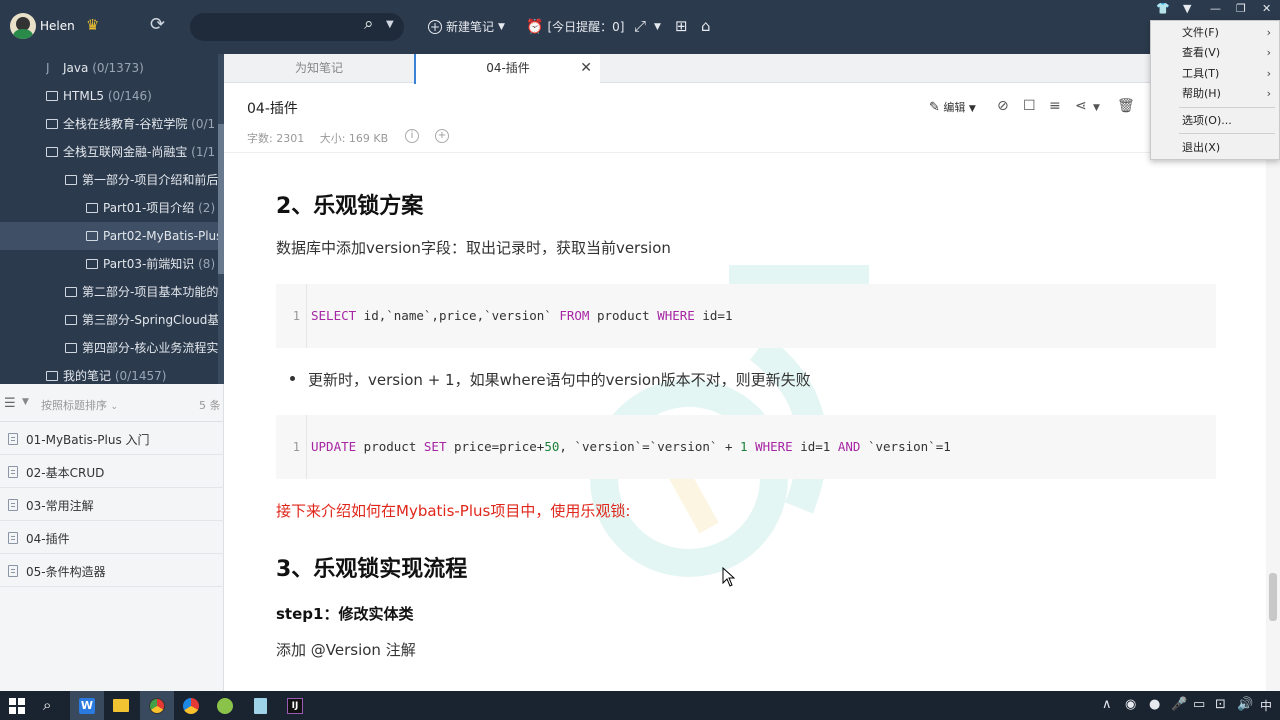 This screenshot has width=1280, height=720. What do you see at coordinates (23, 26) in the screenshot?
I see `avatar` at bounding box center [23, 26].